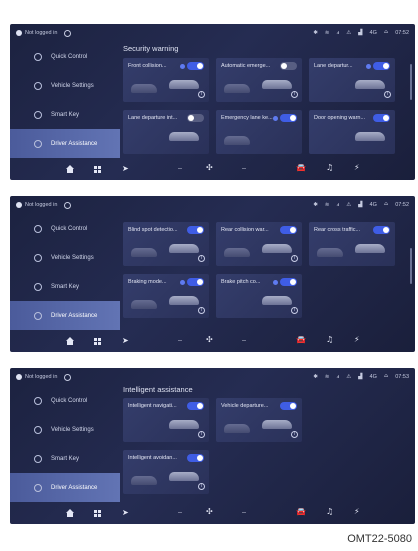  Describe the element at coordinates (349, 376) in the screenshot. I see `warning-icon: ⚠` at that location.